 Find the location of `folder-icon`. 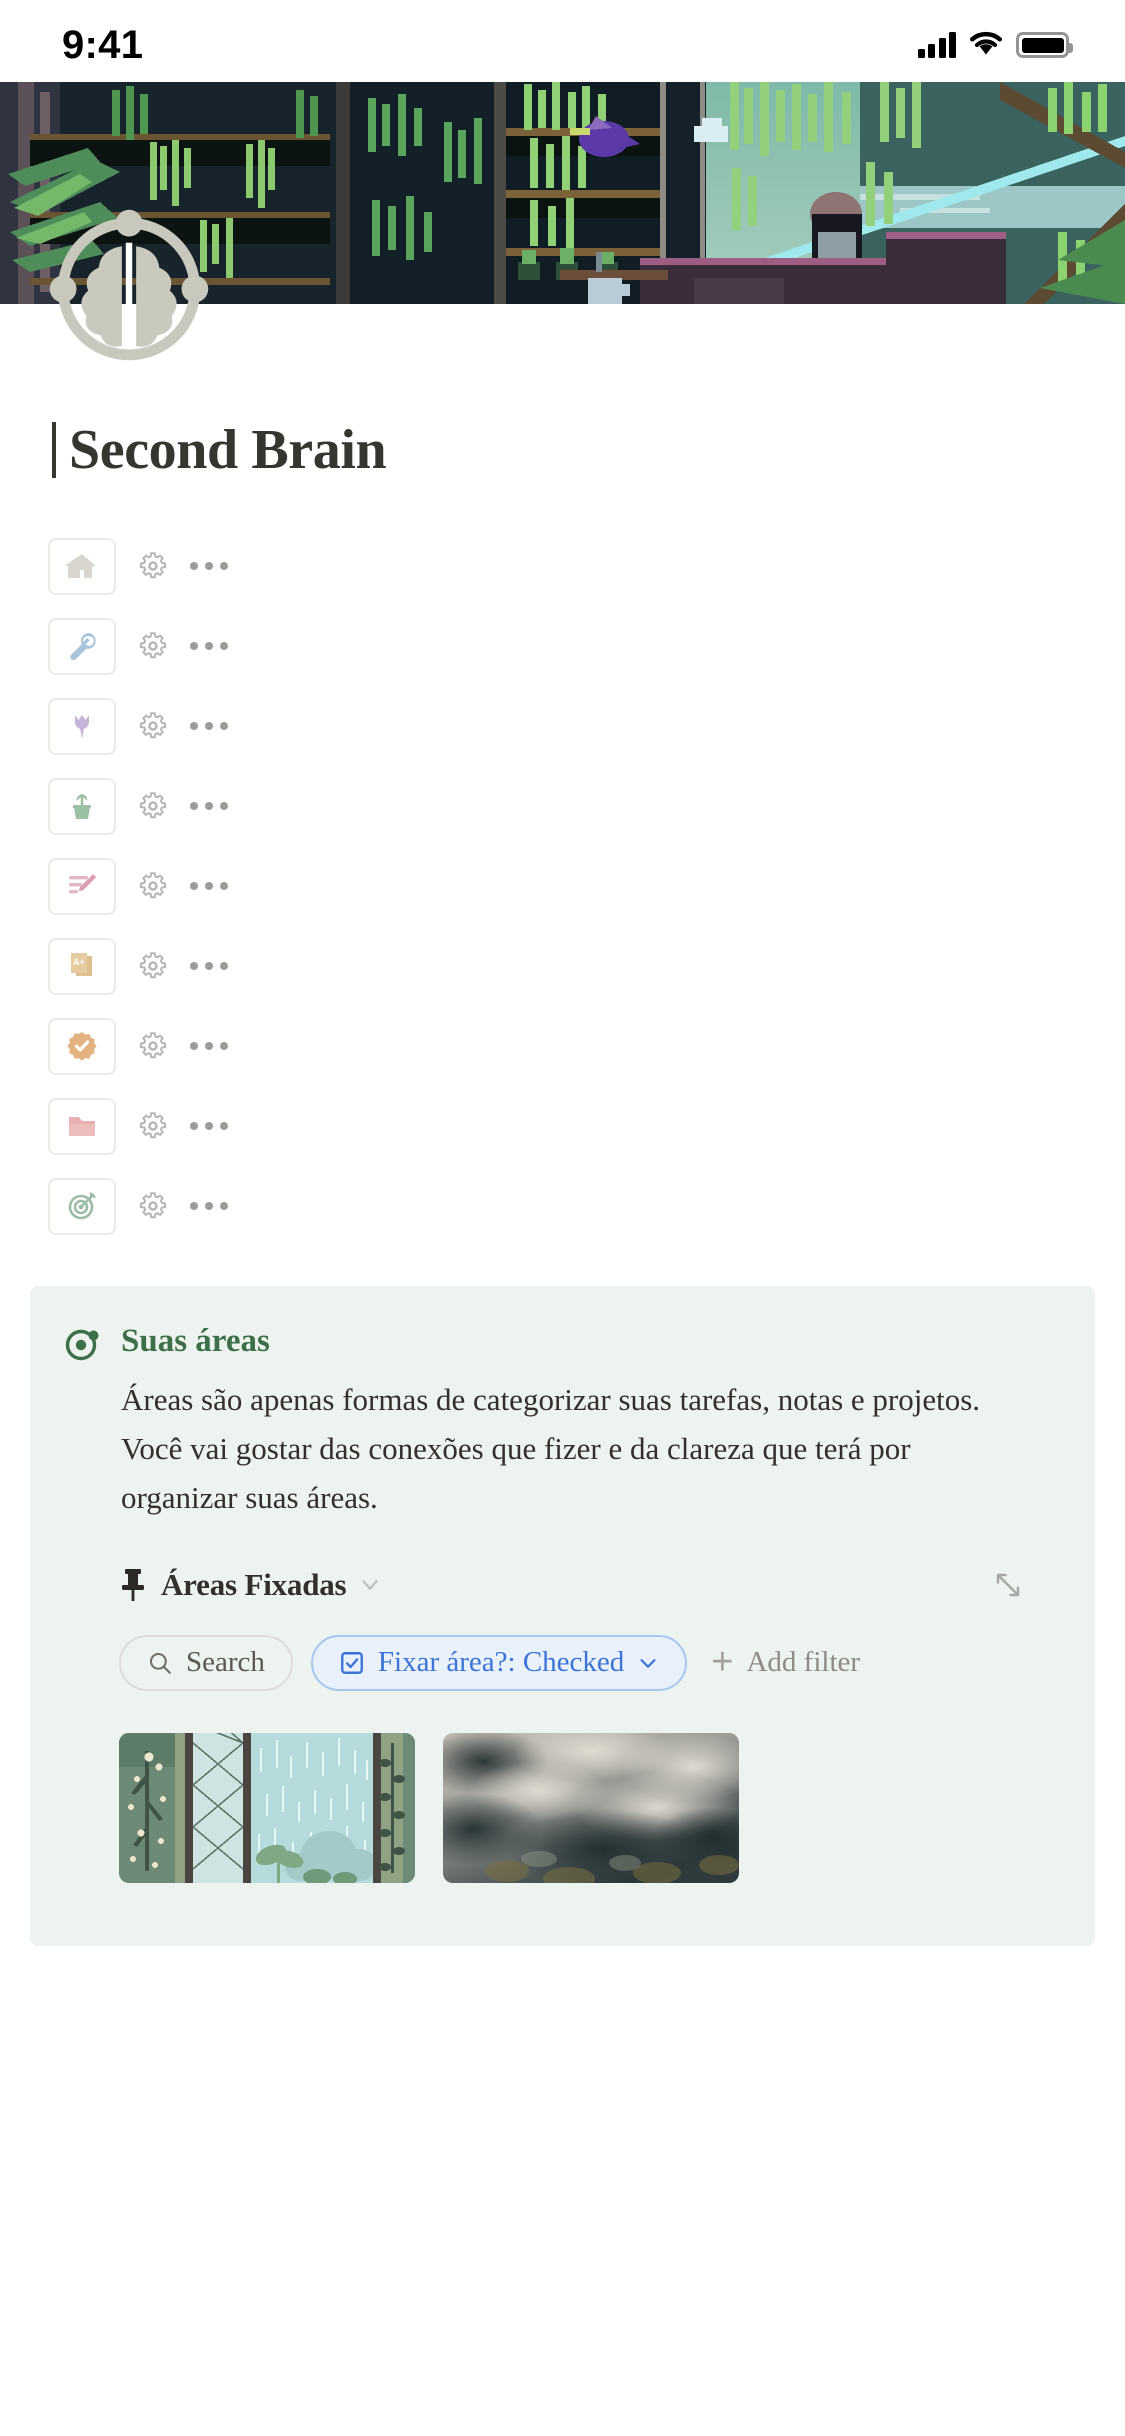

folder-icon is located at coordinates (82, 1126).